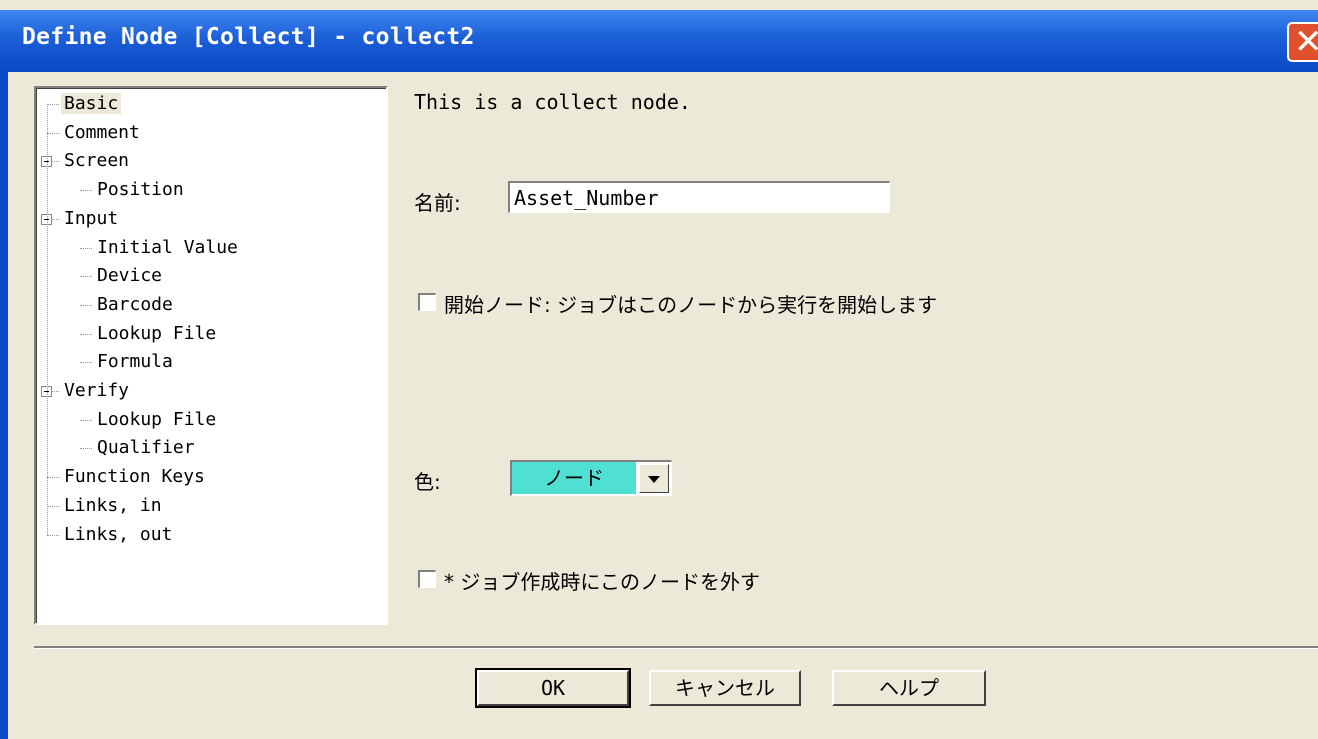 The image size is (1318, 739). I want to click on tree-item-label: Verify, so click(97, 390).